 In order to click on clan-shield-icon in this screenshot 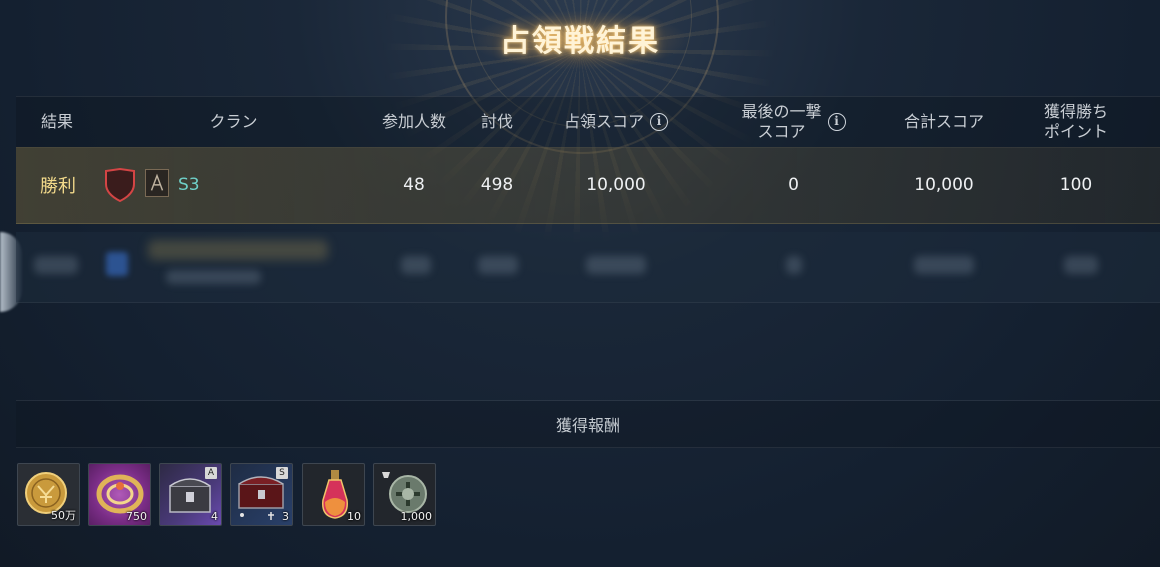, I will do `click(120, 185)`.